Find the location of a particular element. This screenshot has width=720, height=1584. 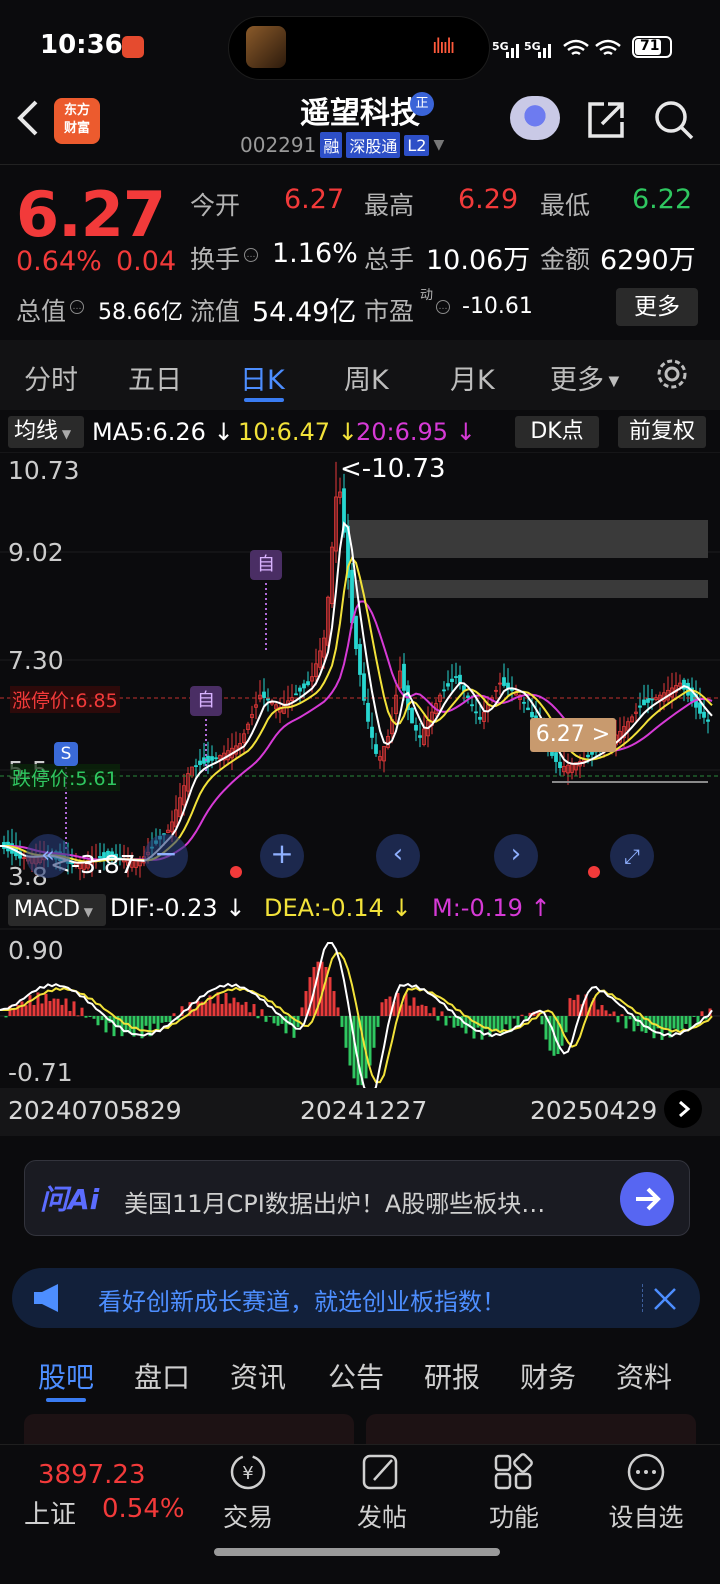

zoom-out-icon: − is located at coordinates (166, 856).